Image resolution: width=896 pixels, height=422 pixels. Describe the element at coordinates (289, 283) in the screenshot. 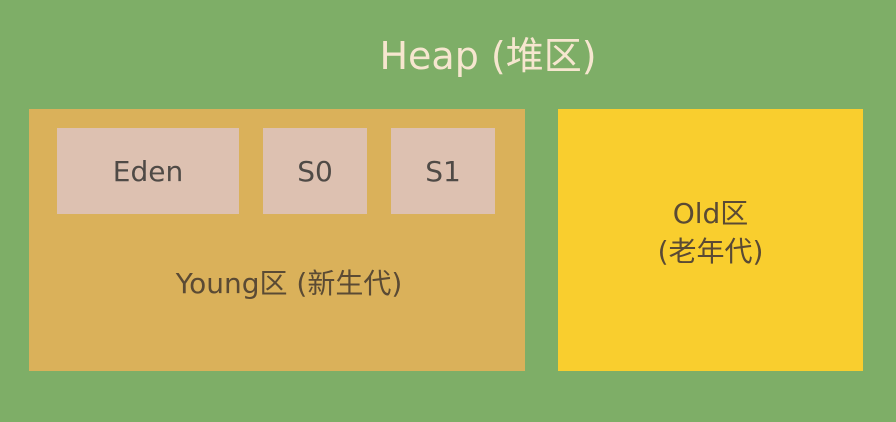

I see `young-generation-label: Young区 (新生代)` at that location.